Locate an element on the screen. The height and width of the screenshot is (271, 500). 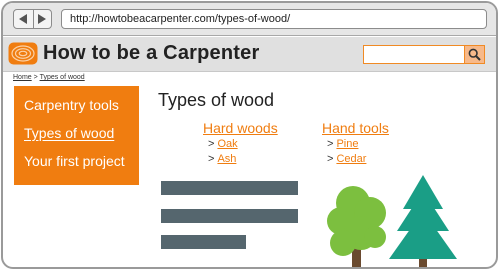
hard-woods-link: Hard woods is located at coordinates (240, 128).